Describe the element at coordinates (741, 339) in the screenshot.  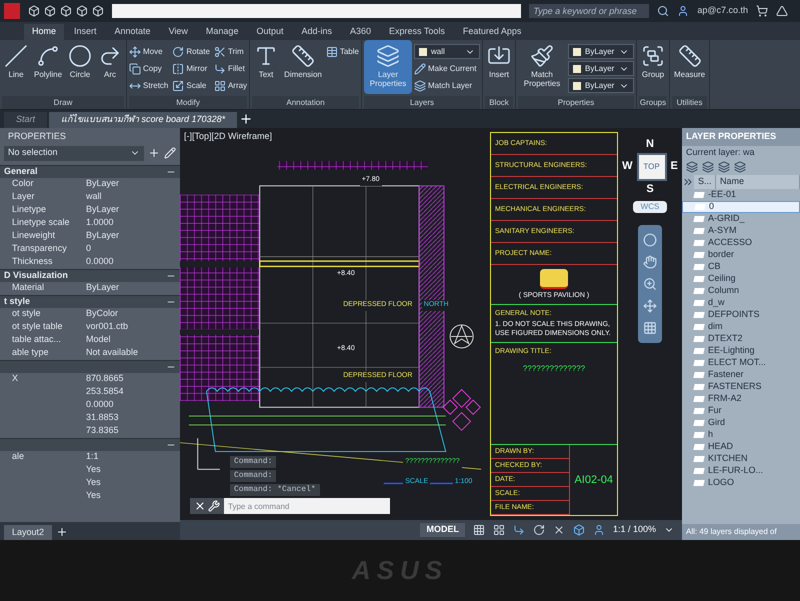
I see `layer-row: DTEXT2` at that location.